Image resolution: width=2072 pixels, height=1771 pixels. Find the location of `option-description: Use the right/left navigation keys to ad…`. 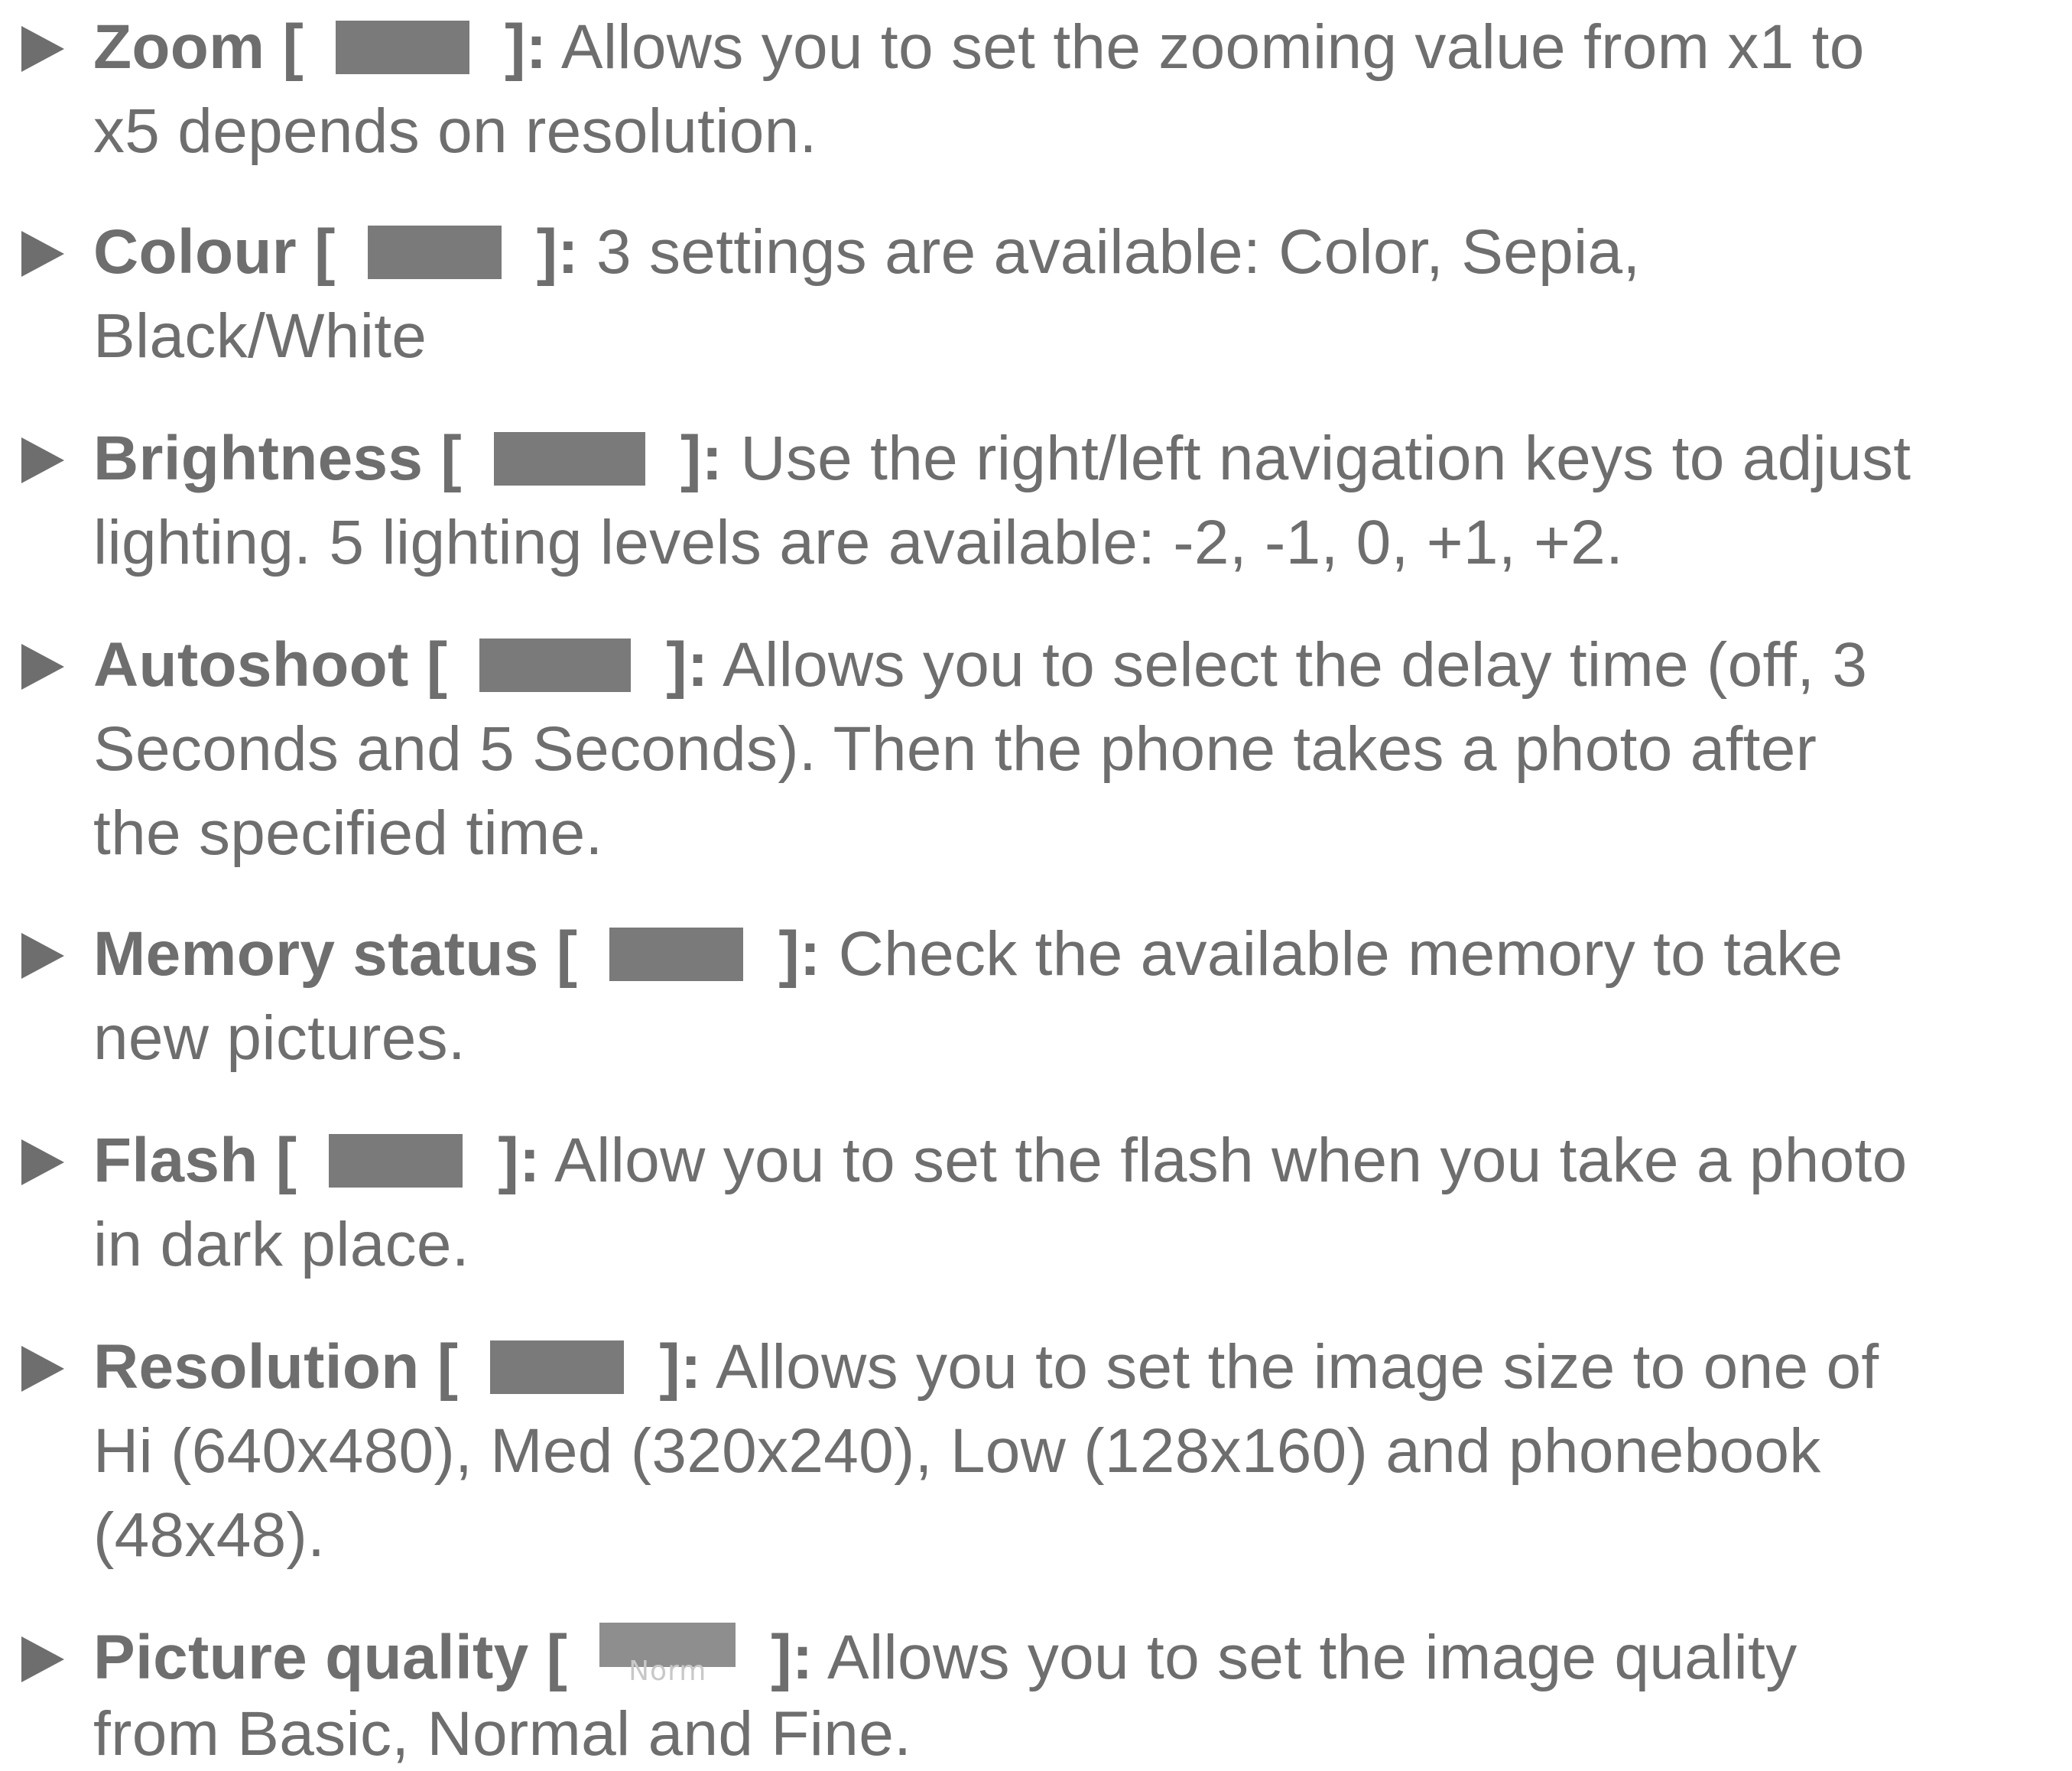

option-description: Use the right/left navigation keys to ad… is located at coordinates (1325, 458).